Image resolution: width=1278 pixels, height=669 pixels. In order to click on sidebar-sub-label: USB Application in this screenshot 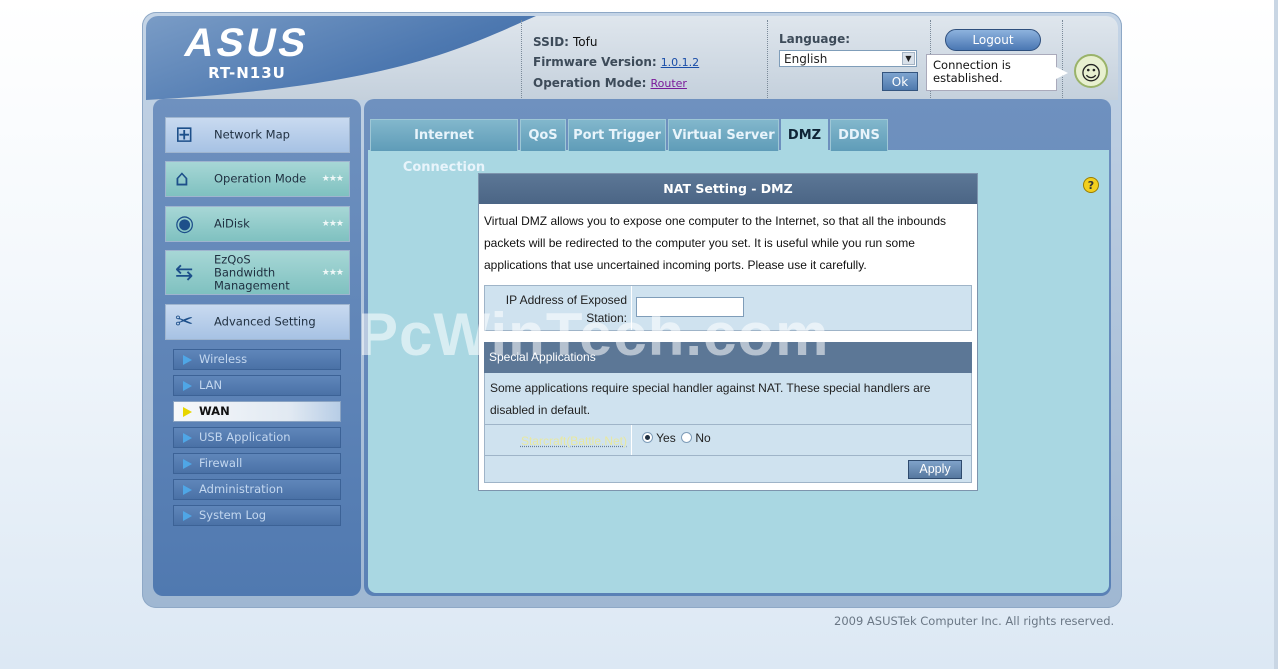, I will do `click(245, 437)`.